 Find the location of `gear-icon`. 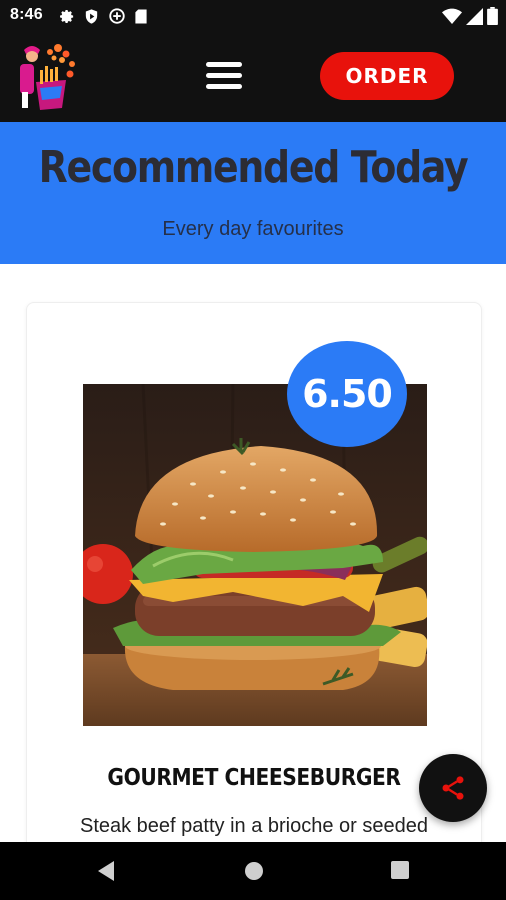

gear-icon is located at coordinates (67, 16).